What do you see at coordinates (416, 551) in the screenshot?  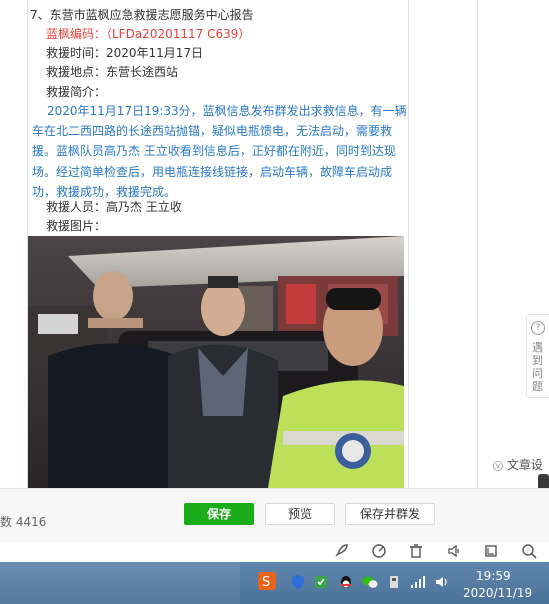 I see `trash-icon` at bounding box center [416, 551].